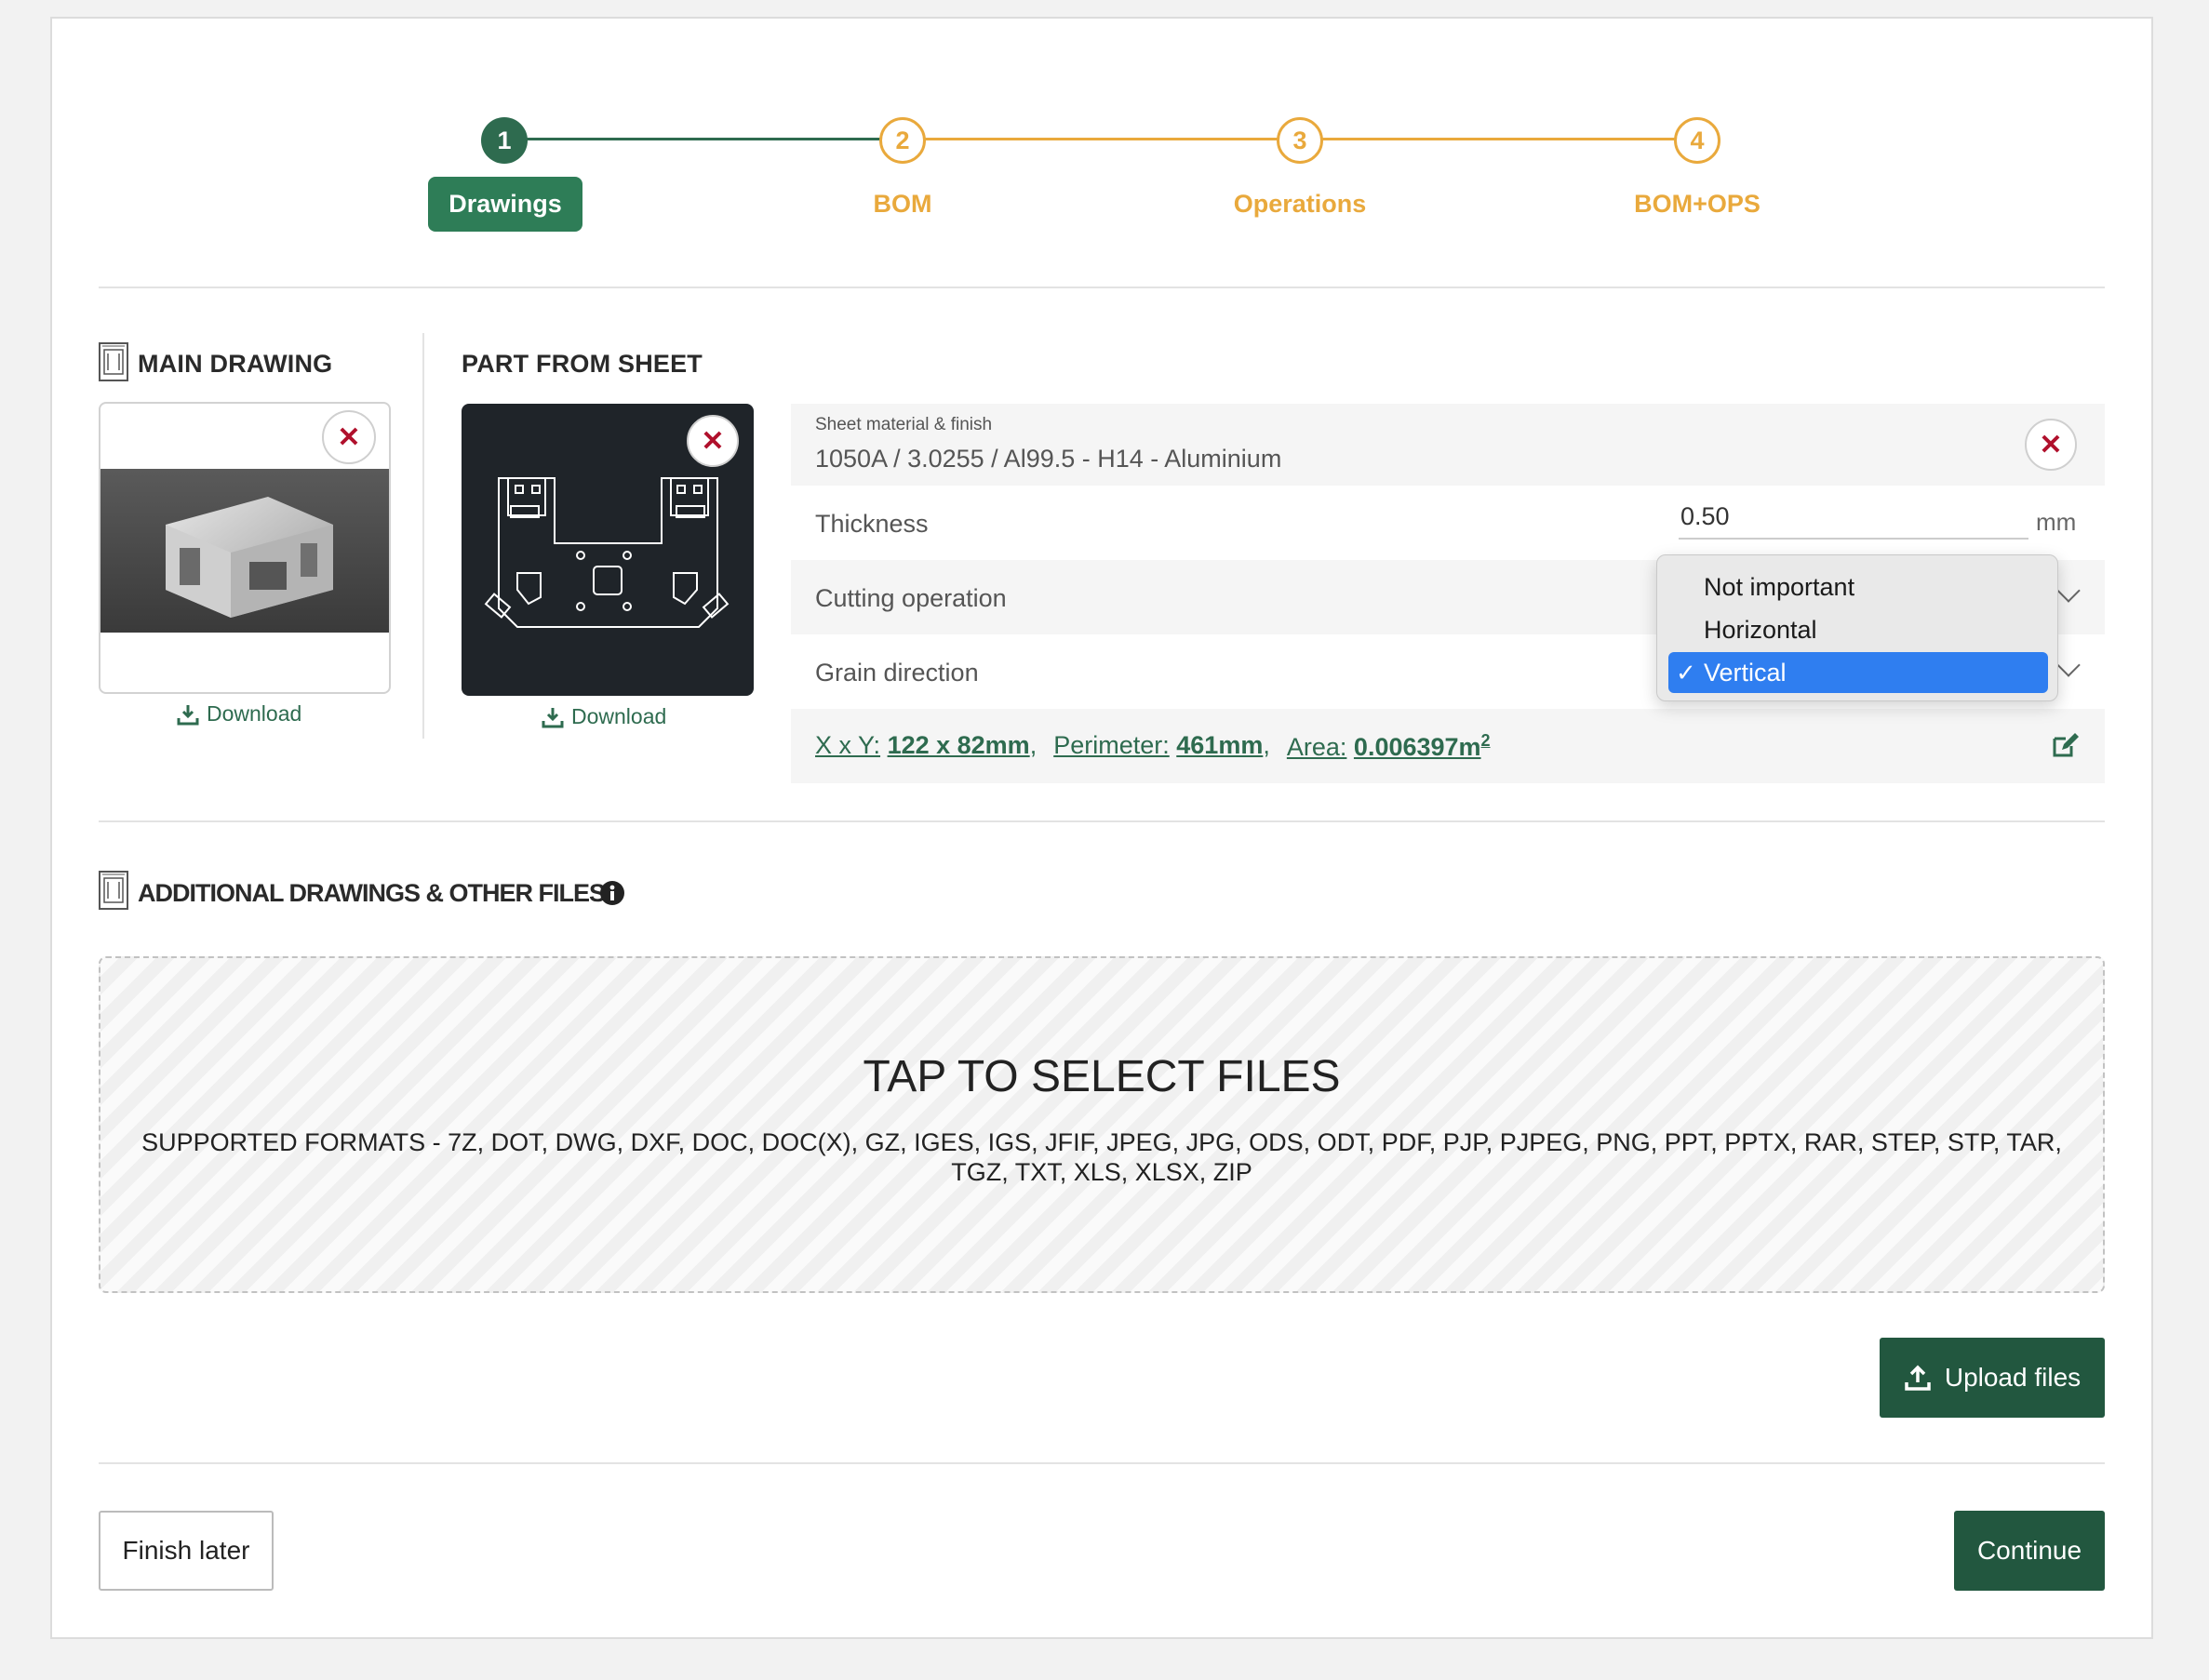 Image resolution: width=2209 pixels, height=1680 pixels. I want to click on dropdown-option-vertical: ✓ Vertical, so click(1858, 672).